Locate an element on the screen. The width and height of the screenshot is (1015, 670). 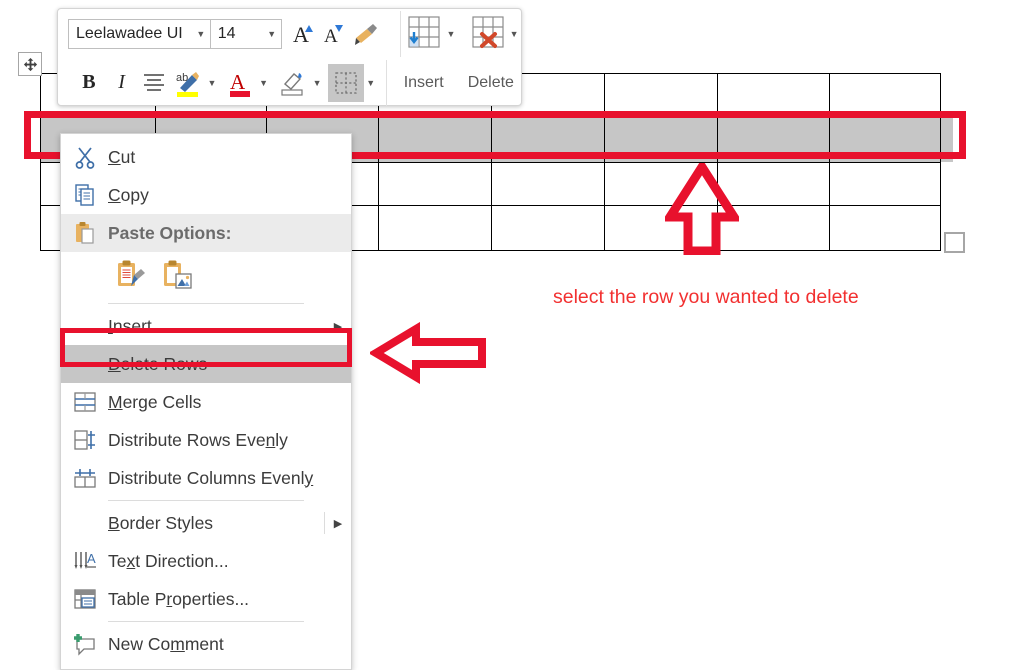
menu-item-label: Distribute Rows Evenly is located at coordinates (198, 439).